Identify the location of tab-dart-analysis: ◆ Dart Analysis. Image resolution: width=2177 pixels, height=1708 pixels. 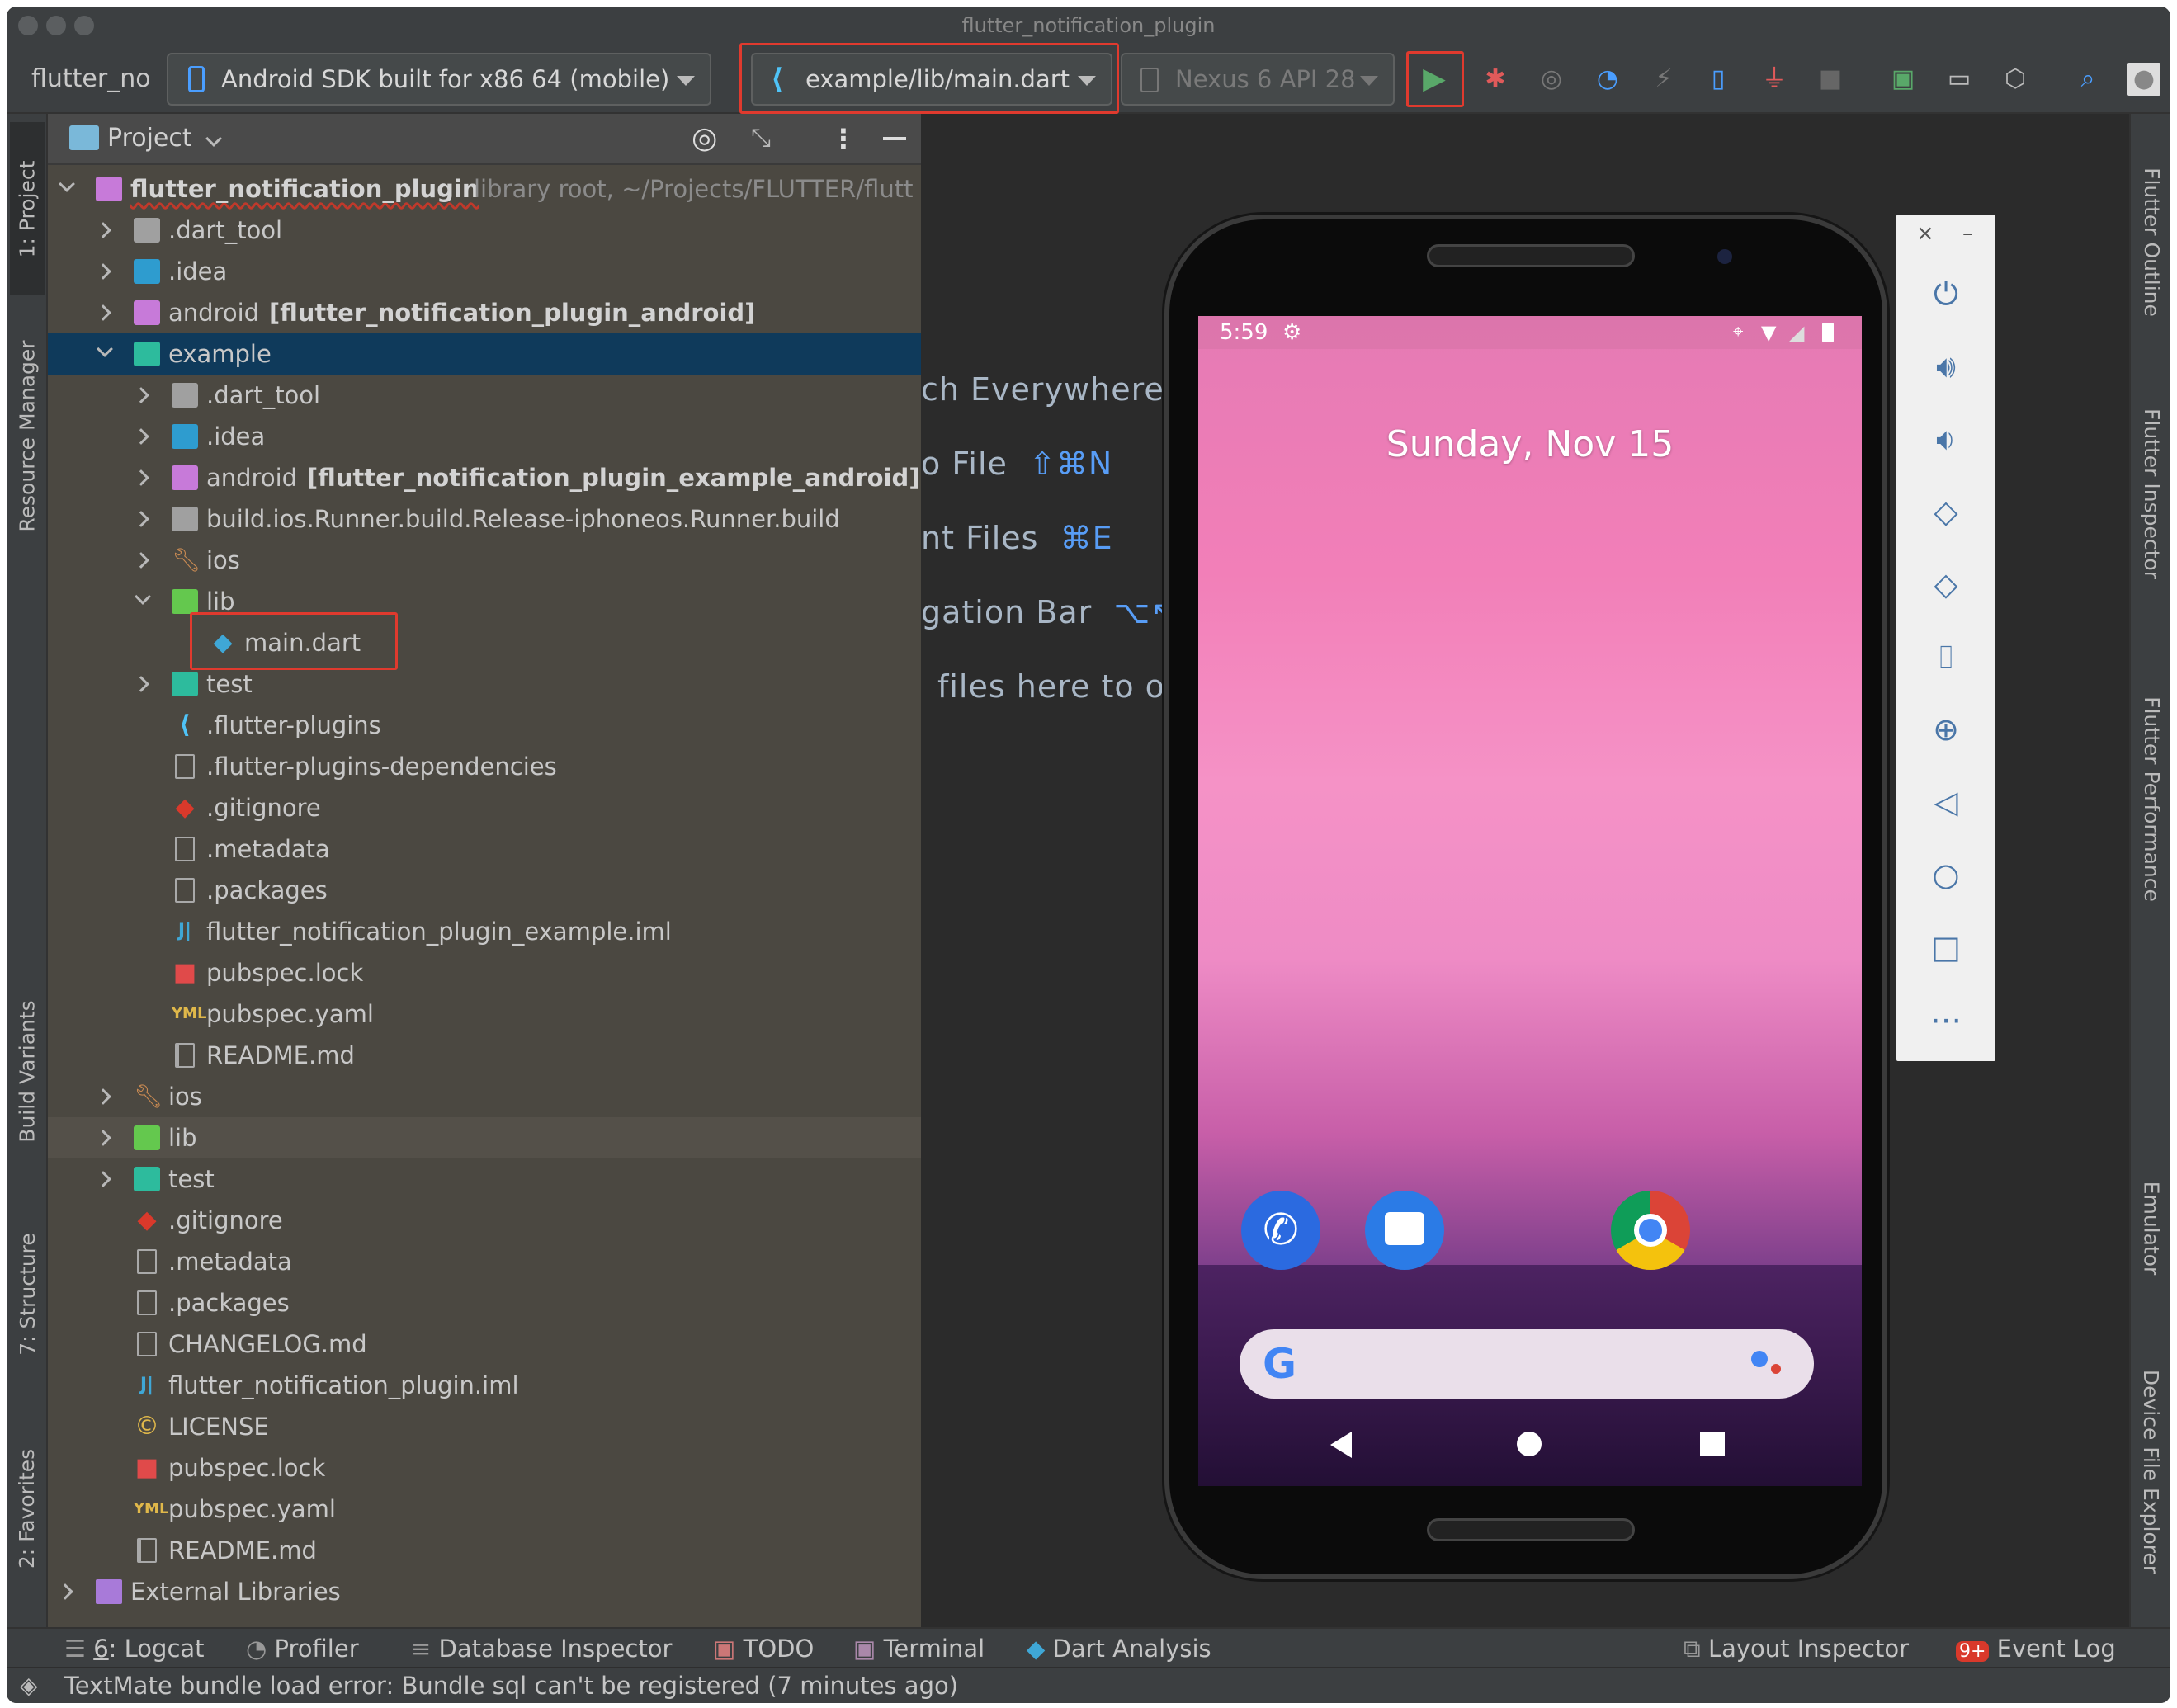
(1119, 1648).